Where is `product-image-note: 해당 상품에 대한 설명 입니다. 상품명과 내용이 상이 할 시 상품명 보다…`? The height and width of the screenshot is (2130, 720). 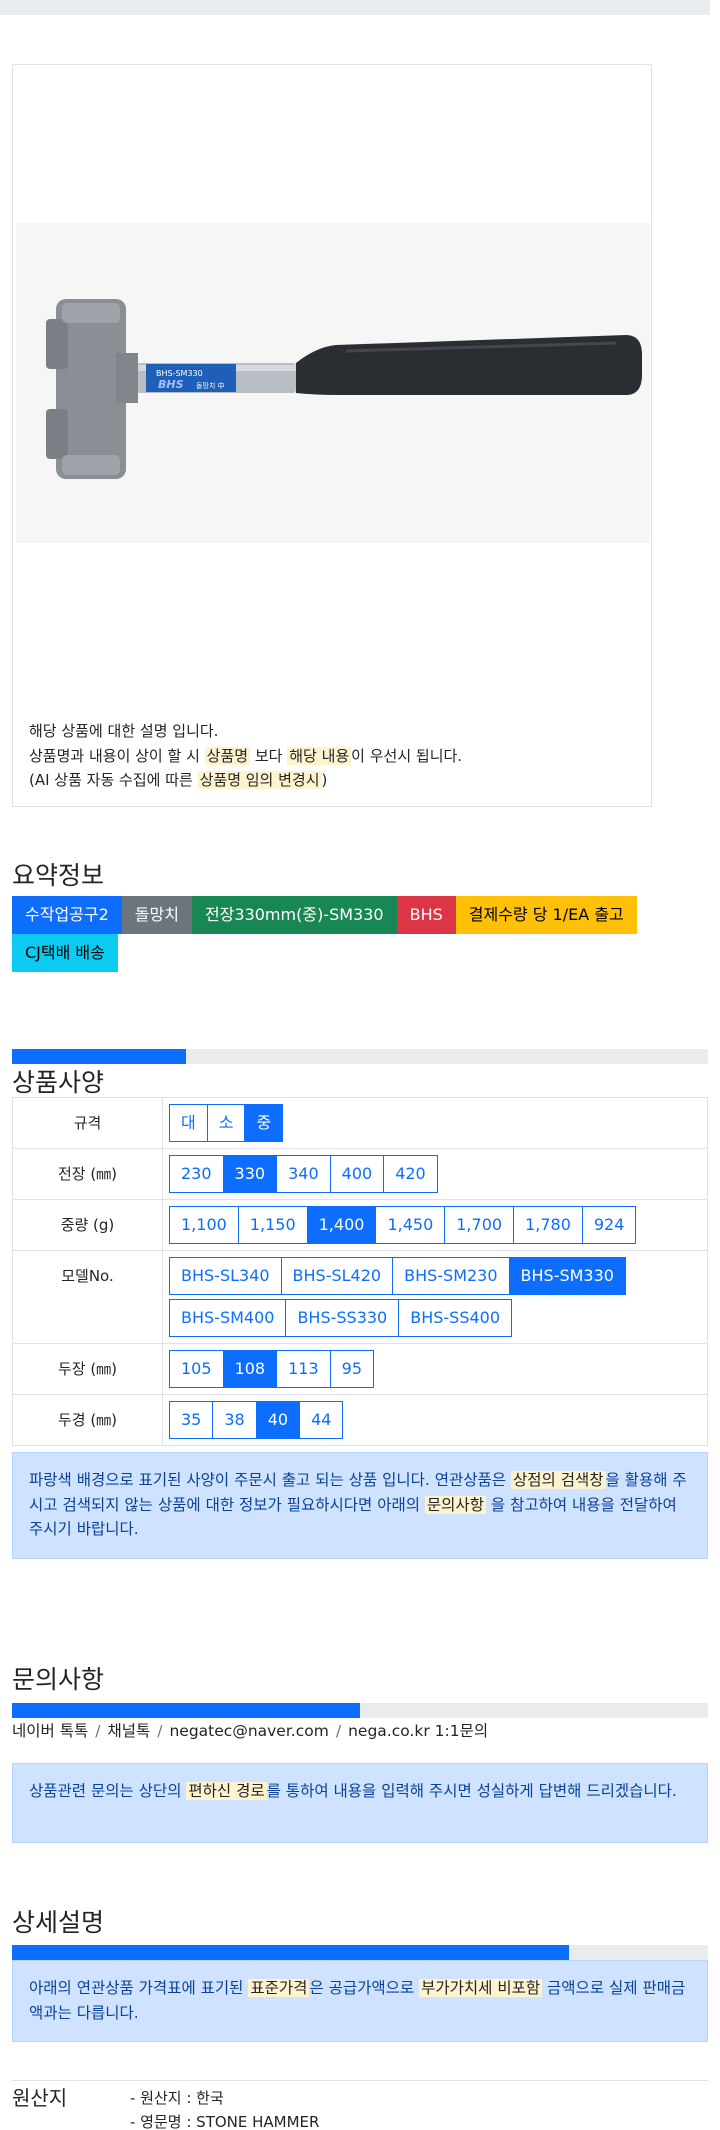
product-image-note: 해당 상품에 대한 설명 입니다. 상품명과 내용이 상이 할 시 상품명 보다… is located at coordinates (245, 756).